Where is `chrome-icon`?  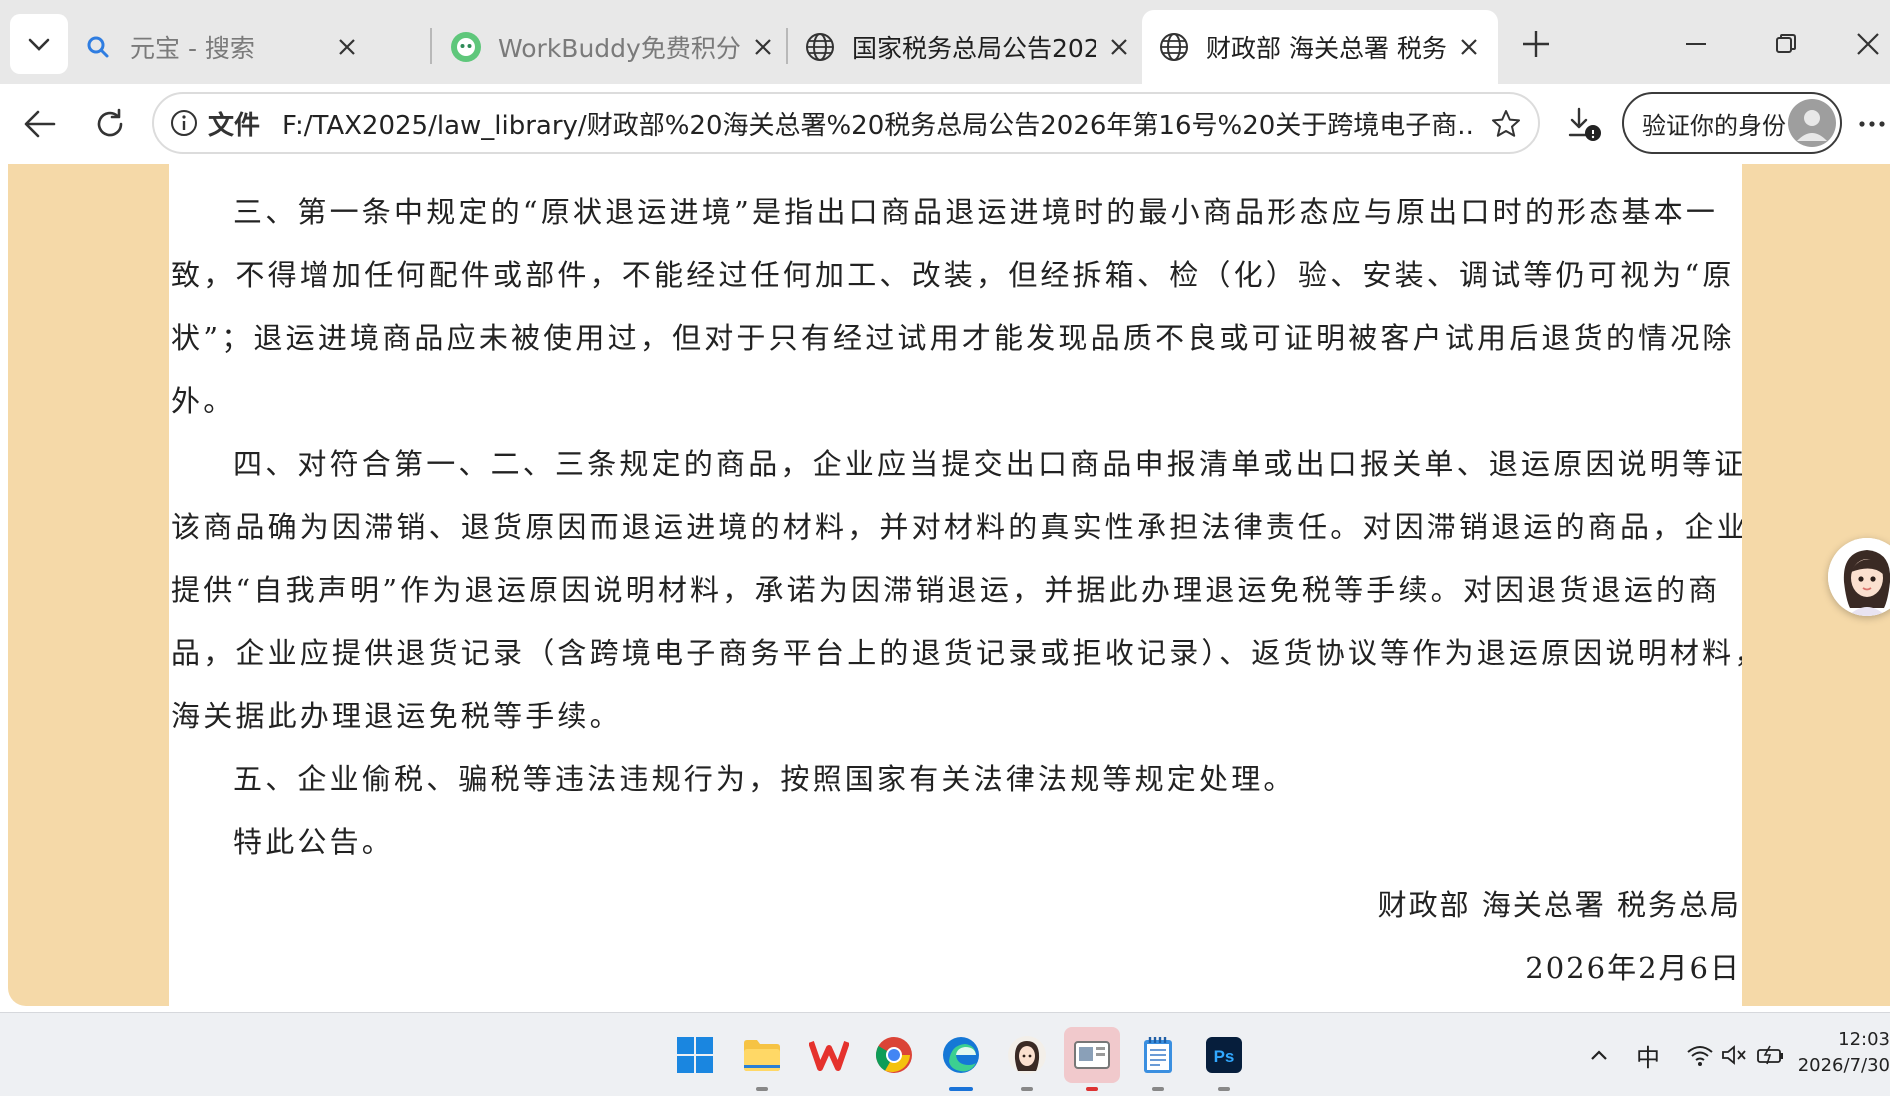 chrome-icon is located at coordinates (893, 1055).